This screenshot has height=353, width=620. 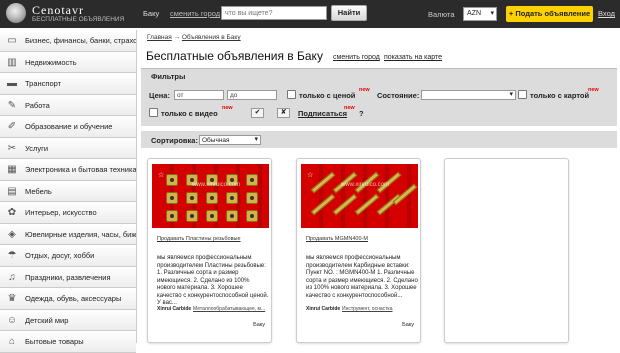 What do you see at coordinates (37, 105) in the screenshot?
I see `sidebar-category-label: Работа` at bounding box center [37, 105].